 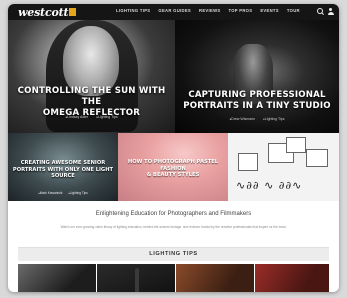 What do you see at coordinates (293, 10) in the screenshot?
I see `nav-item-tour: TOUR` at bounding box center [293, 10].